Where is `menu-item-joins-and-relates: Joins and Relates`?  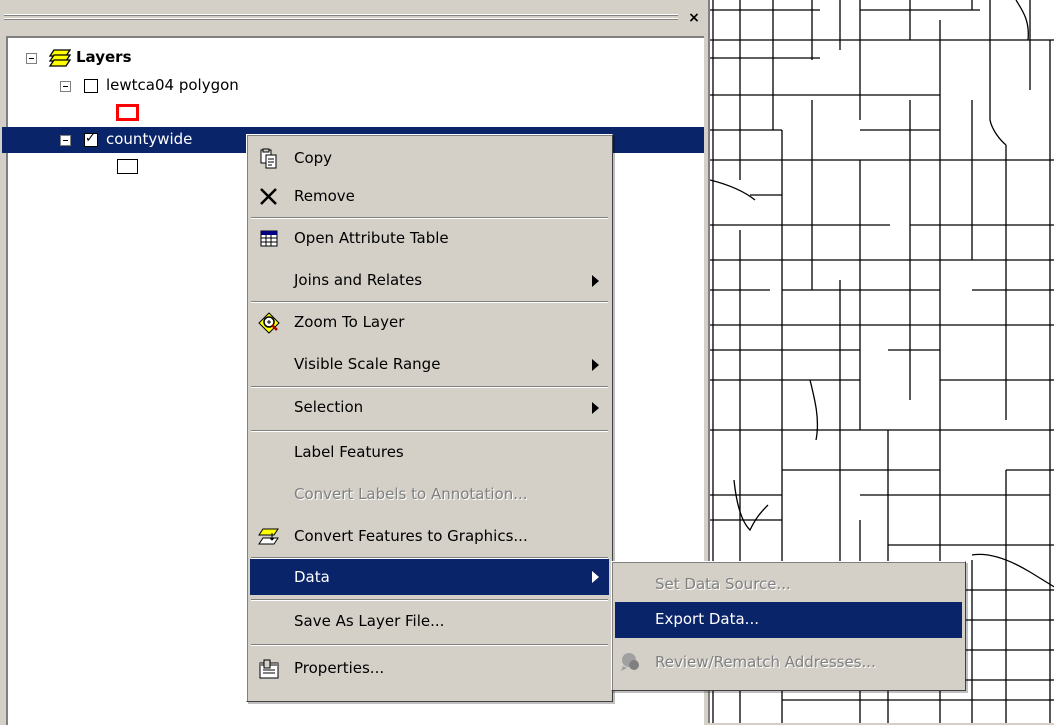 menu-item-joins-and-relates: Joins and Relates is located at coordinates (429, 281).